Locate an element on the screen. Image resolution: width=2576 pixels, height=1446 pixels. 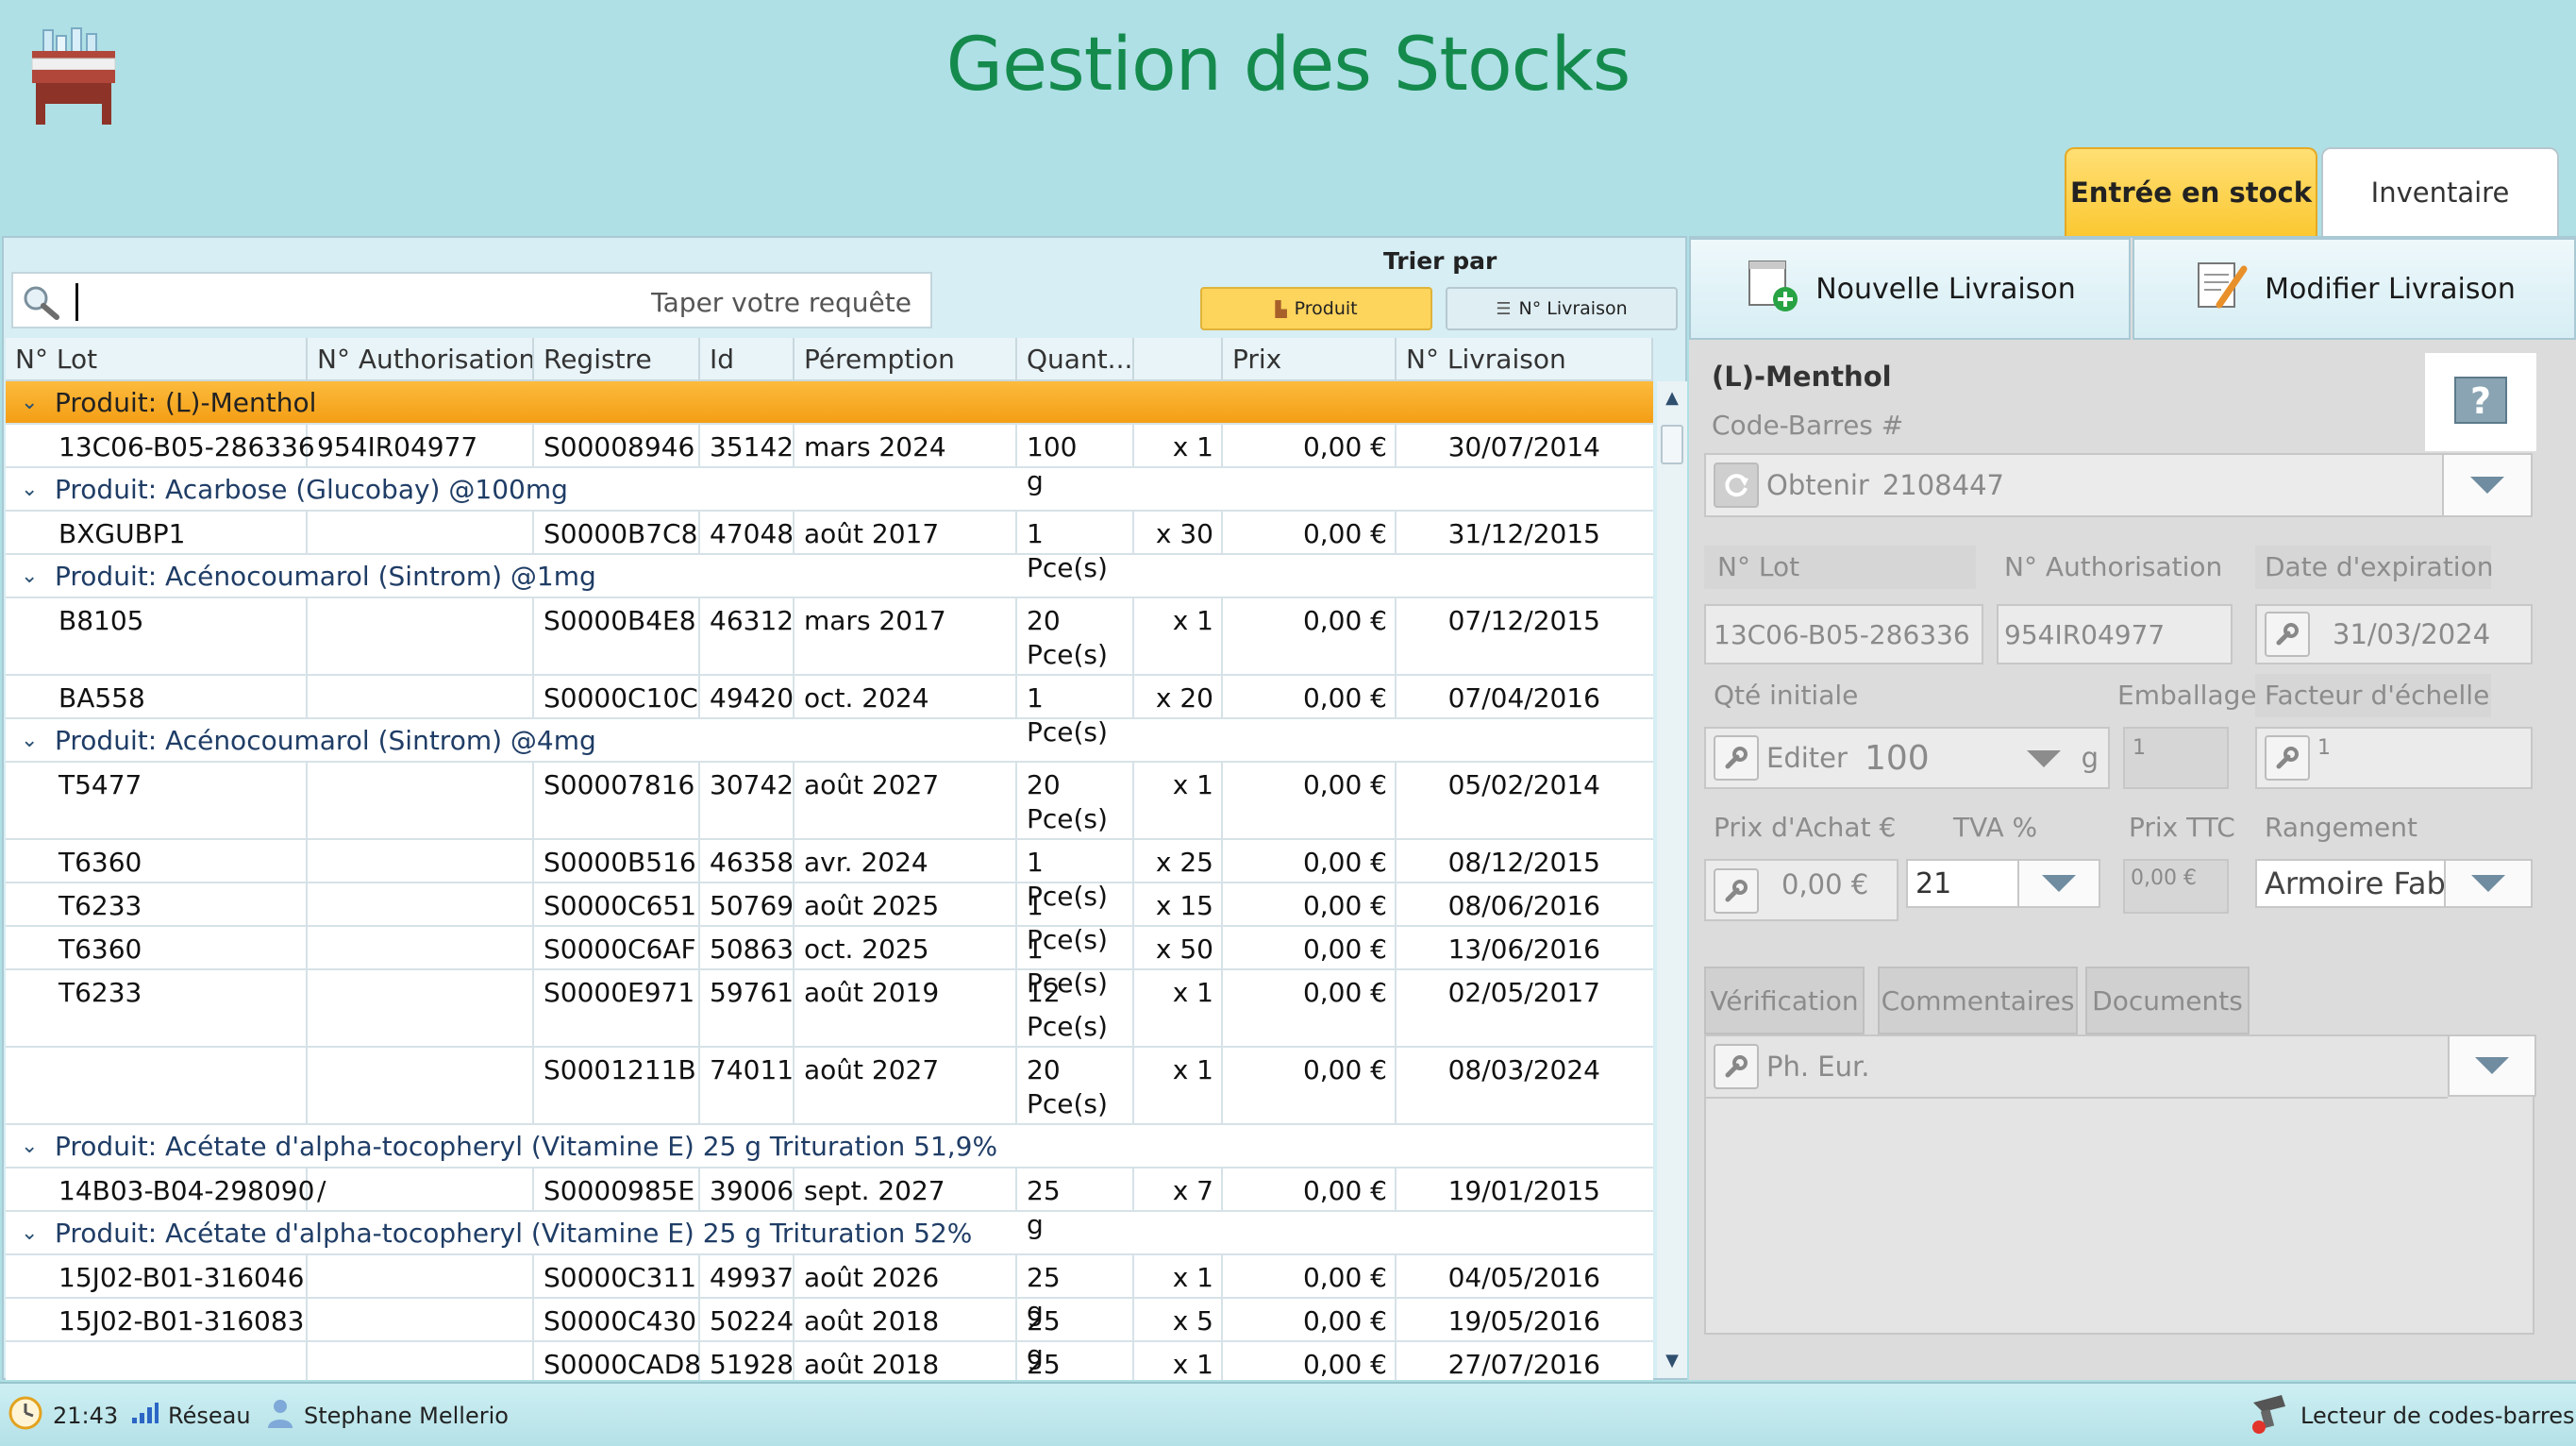
column-header: Id is located at coordinates (747, 359).